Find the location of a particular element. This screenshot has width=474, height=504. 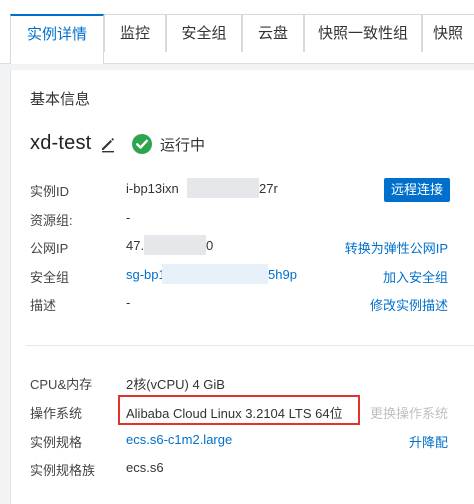

change-spec-link: 升降配 is located at coordinates (428, 441).